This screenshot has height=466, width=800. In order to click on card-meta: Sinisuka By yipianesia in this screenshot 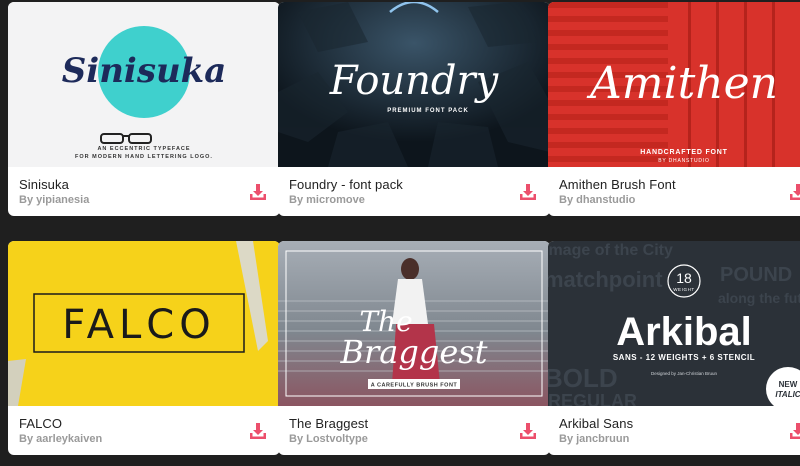, I will do `click(144, 191)`.